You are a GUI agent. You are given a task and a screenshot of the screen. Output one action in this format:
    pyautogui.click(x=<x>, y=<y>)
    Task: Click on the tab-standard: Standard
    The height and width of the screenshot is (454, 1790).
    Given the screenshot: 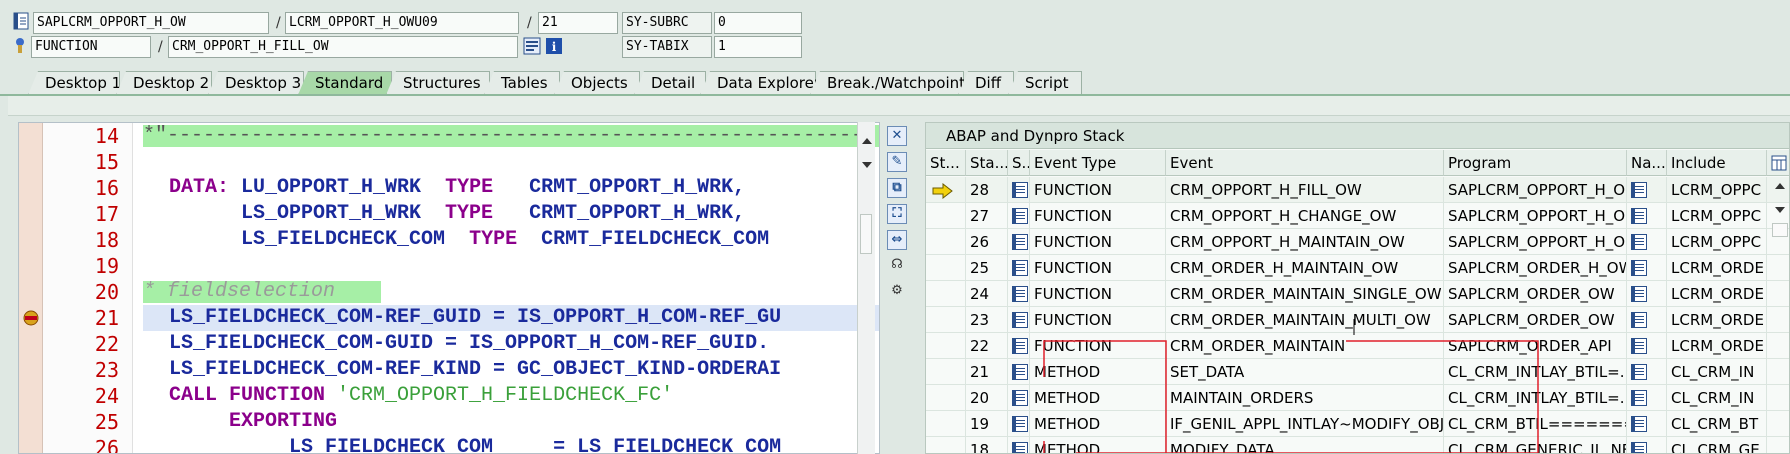 What is the action you would take?
    pyautogui.click(x=345, y=83)
    